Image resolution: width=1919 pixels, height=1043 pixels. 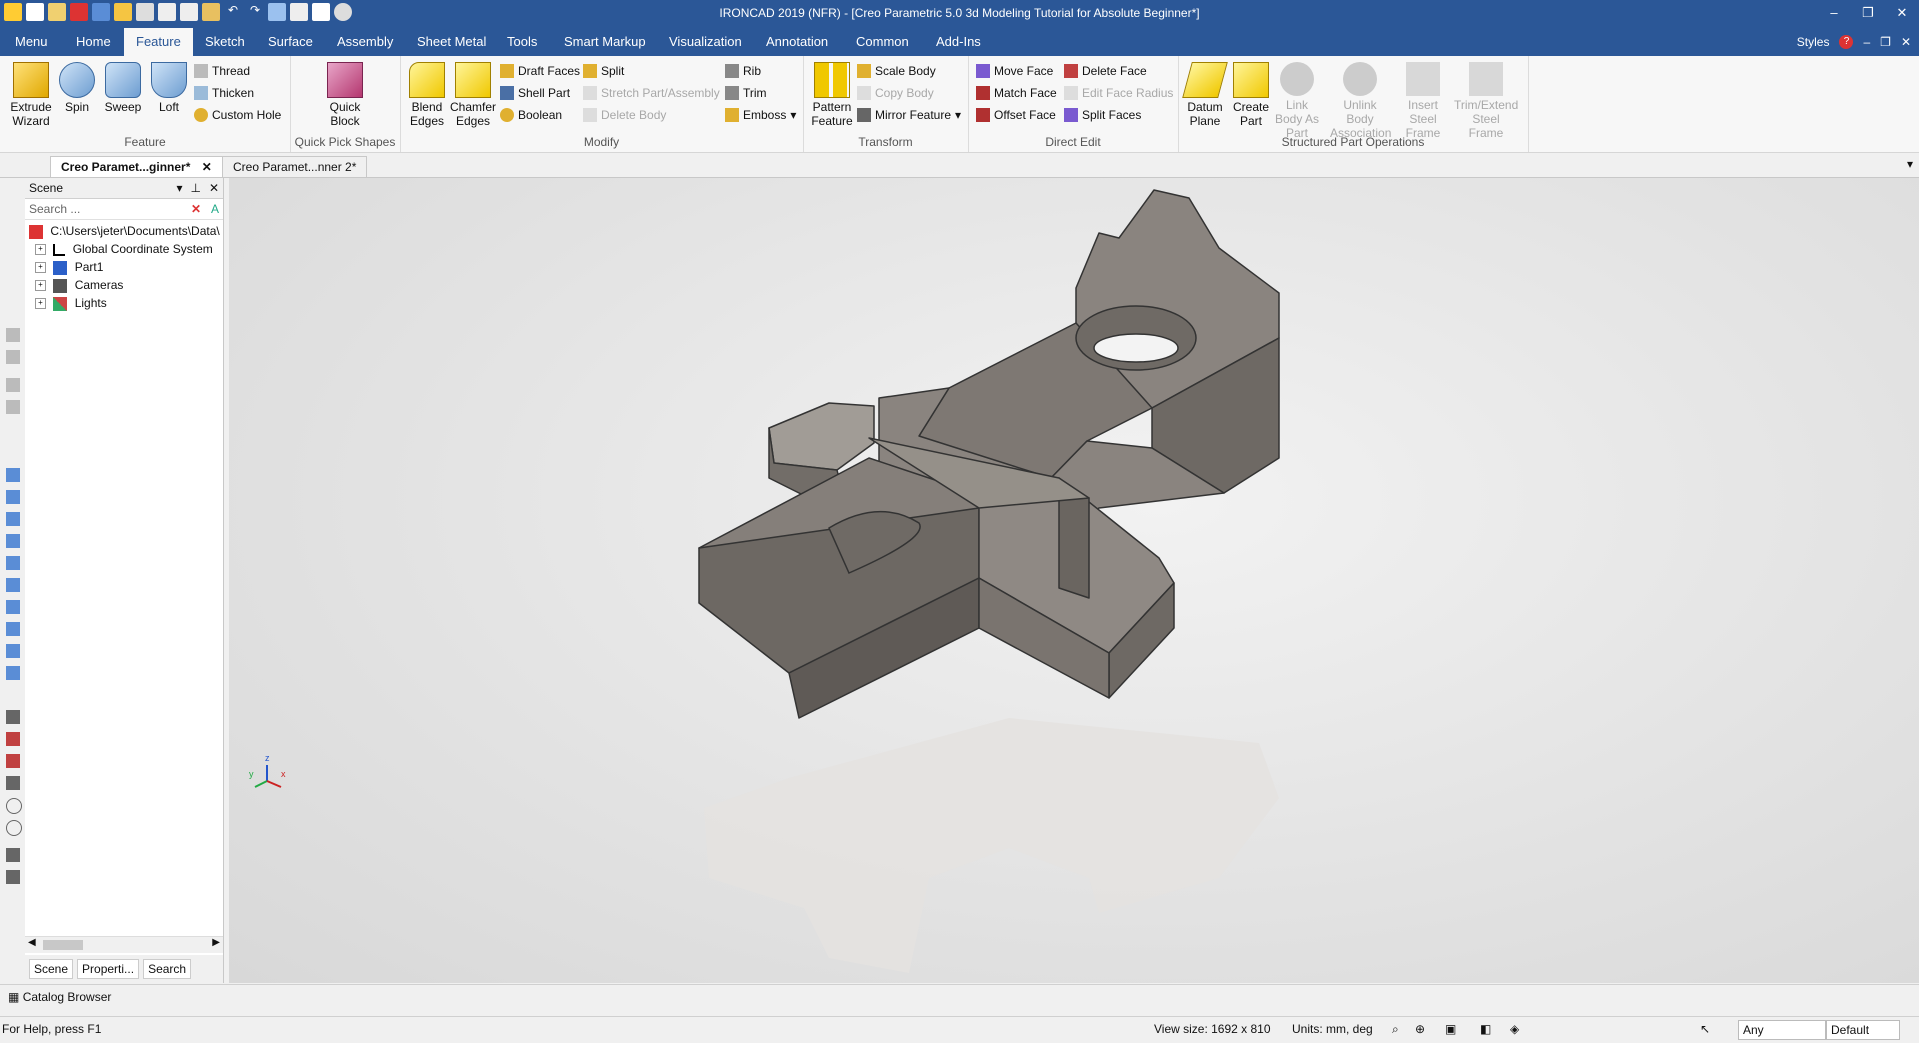 What do you see at coordinates (797, 42) in the screenshot?
I see `tab-annotation: Annotation` at bounding box center [797, 42].